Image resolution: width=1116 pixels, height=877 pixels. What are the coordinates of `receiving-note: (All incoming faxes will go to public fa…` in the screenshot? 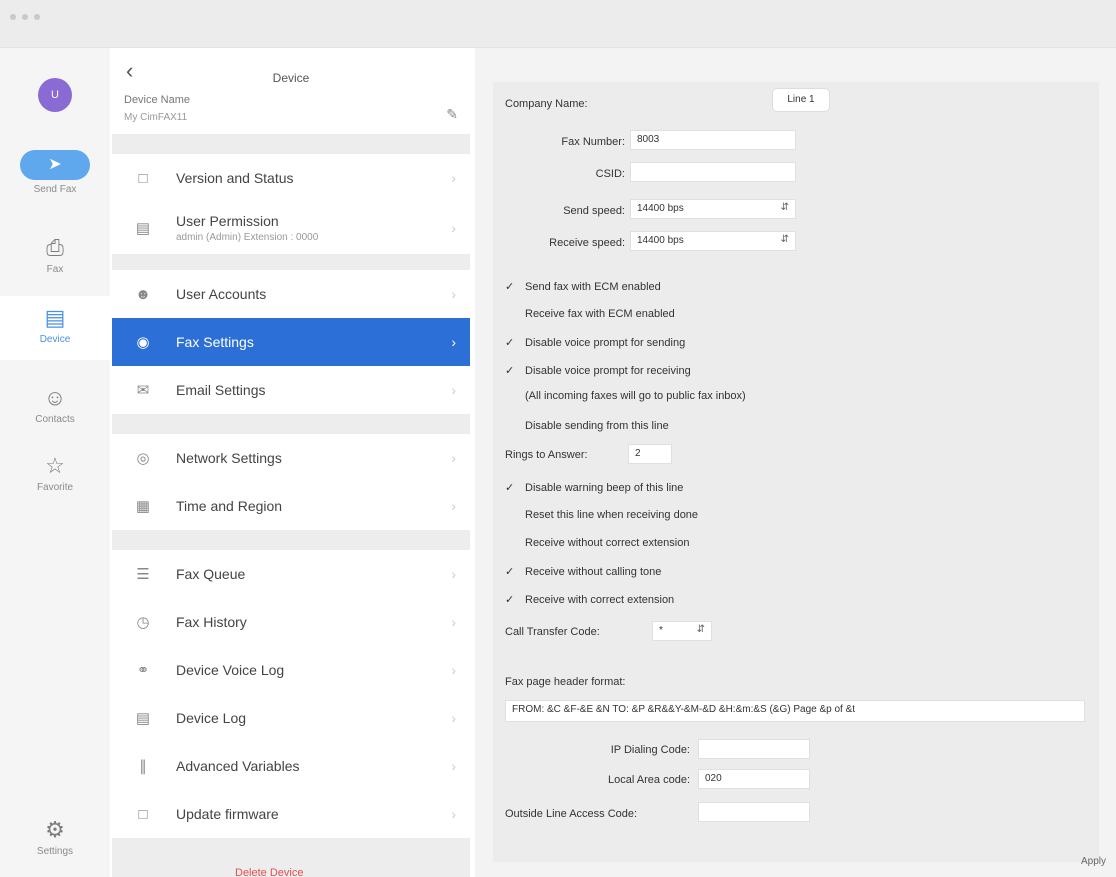 It's located at (635, 396).